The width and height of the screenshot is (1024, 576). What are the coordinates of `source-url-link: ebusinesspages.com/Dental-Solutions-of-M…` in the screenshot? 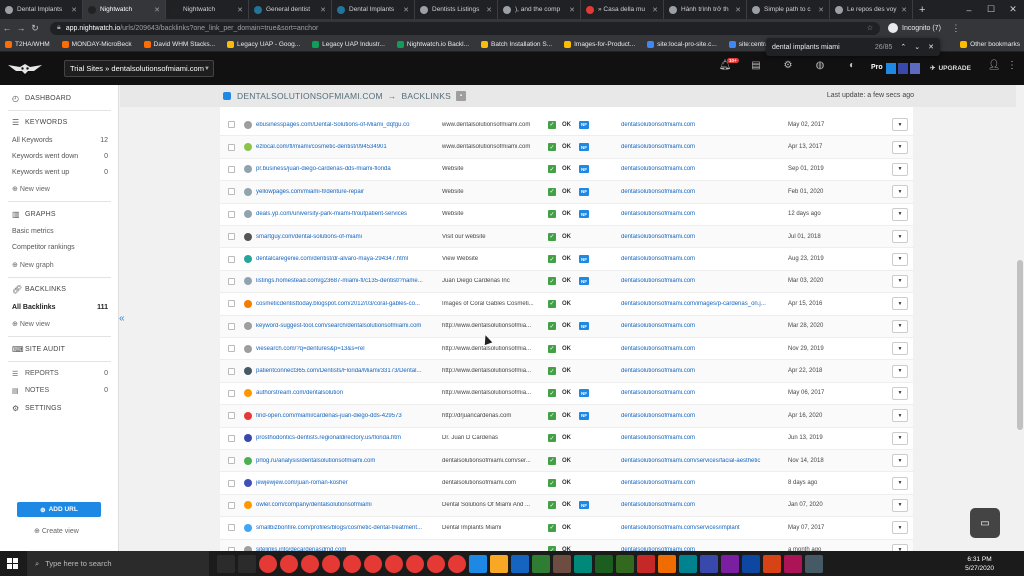 It's located at (346, 125).